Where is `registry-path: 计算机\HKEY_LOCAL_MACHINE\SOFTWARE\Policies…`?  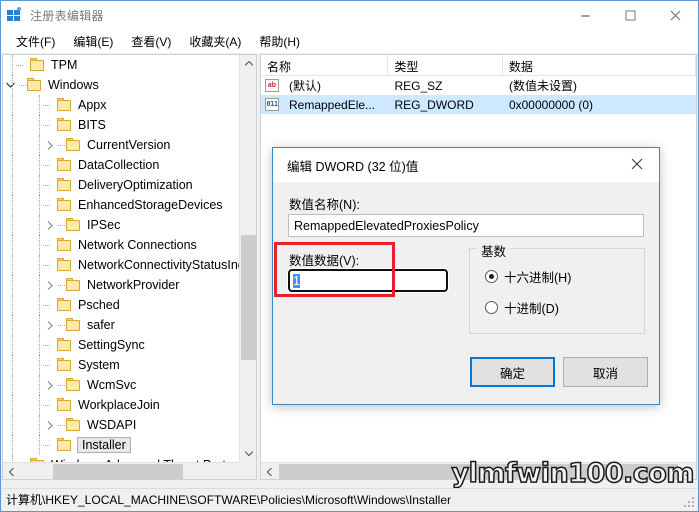 registry-path: 计算机\HKEY_LOCAL_MACHINE\SOFTWARE\Policies… is located at coordinates (228, 500).